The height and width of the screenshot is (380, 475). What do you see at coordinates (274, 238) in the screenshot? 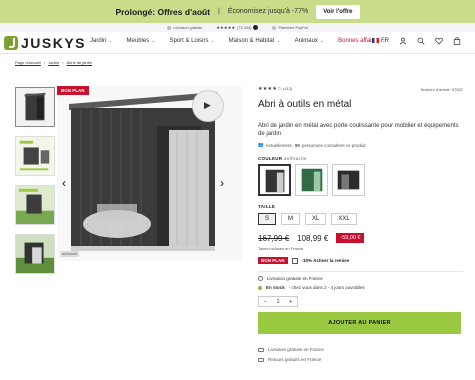
I see `old-price: 167,99 €` at bounding box center [274, 238].